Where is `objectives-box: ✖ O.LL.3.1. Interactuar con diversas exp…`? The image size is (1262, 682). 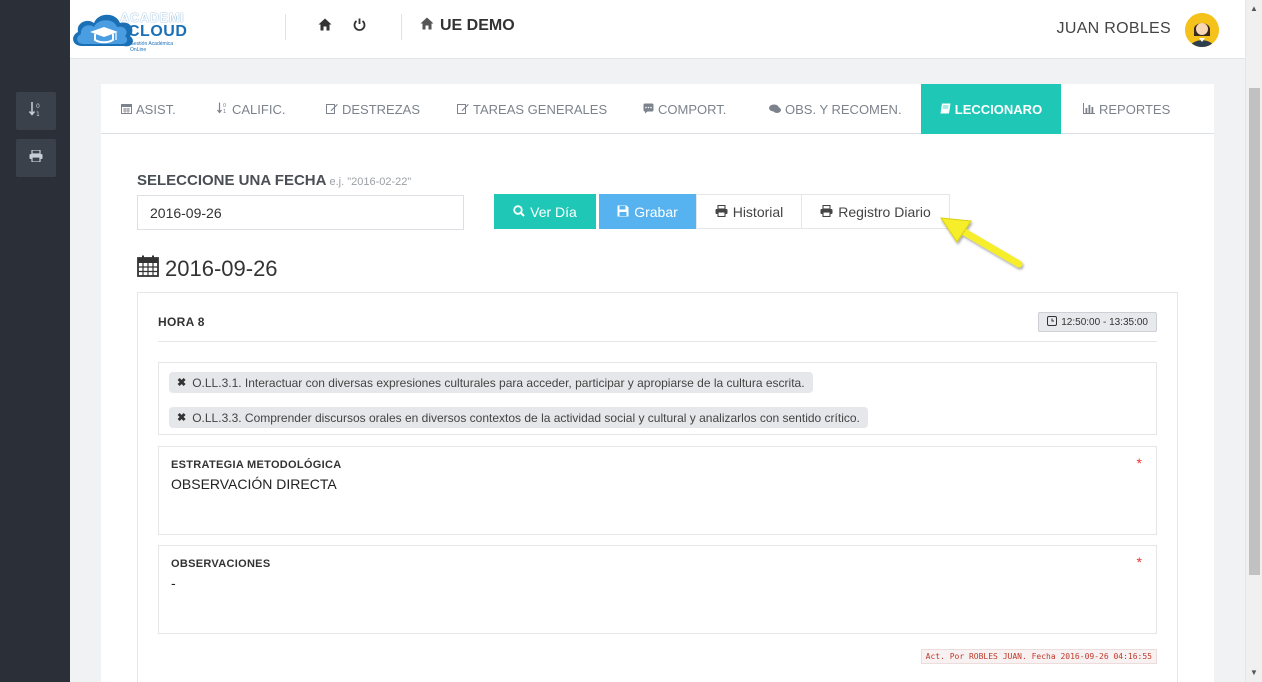 objectives-box: ✖ O.LL.3.1. Interactuar con diversas exp… is located at coordinates (657, 398).